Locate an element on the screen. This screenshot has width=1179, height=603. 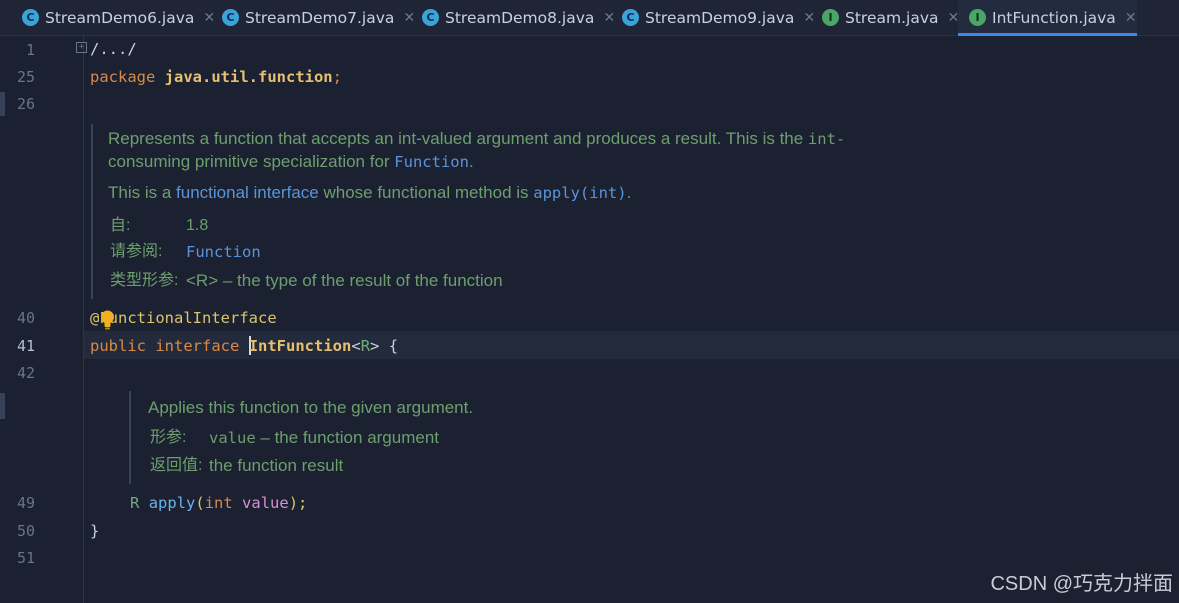
doc-see-label: 请参阅: is located at coordinates (136, 251).